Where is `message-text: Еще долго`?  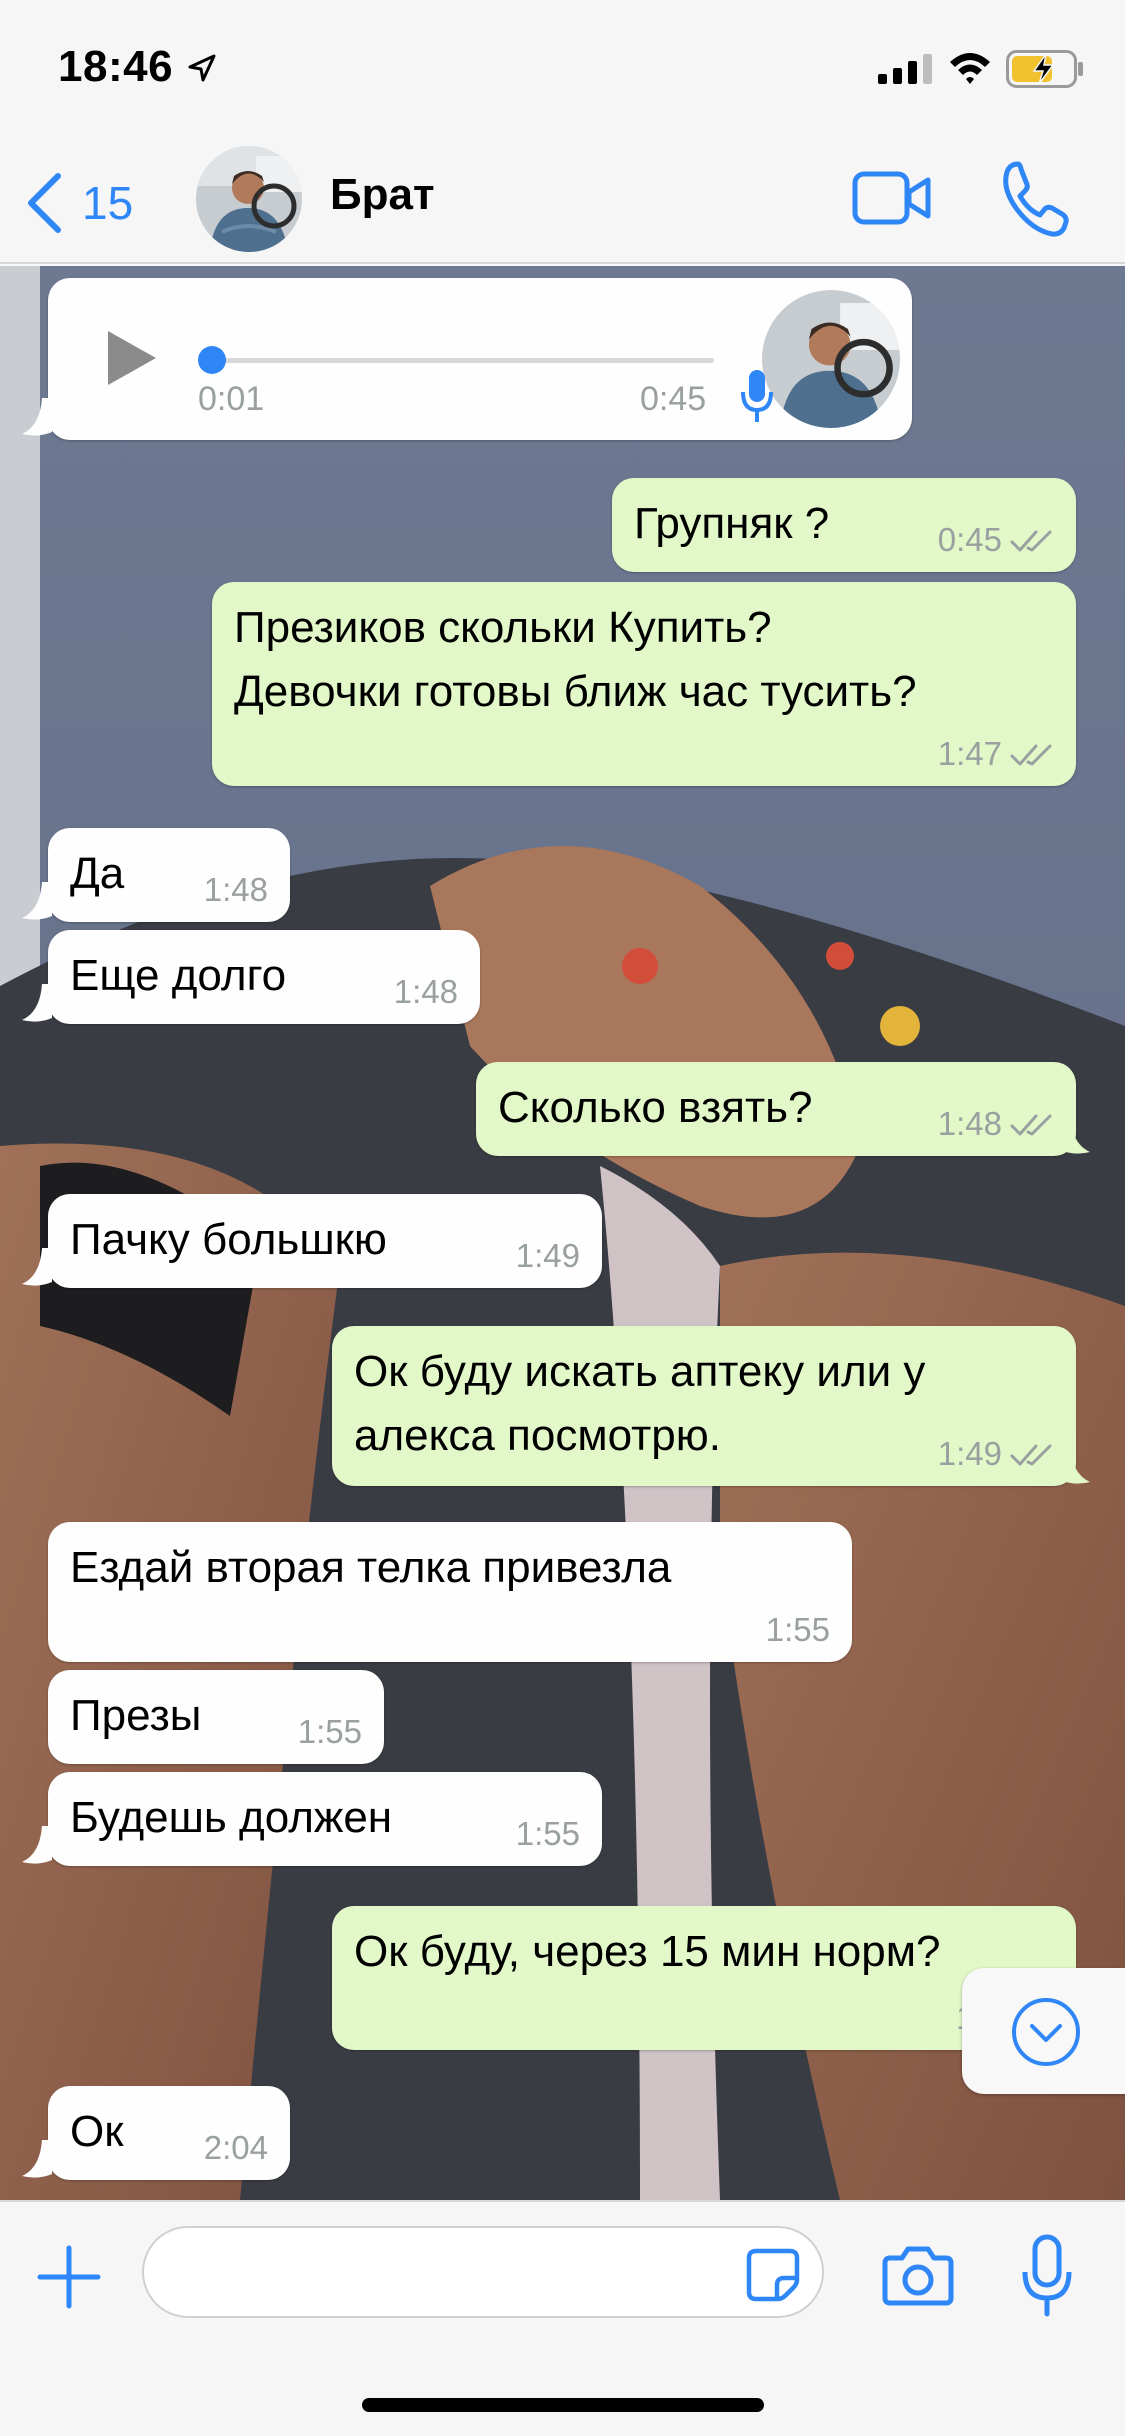
message-text: Еще долго is located at coordinates (178, 975).